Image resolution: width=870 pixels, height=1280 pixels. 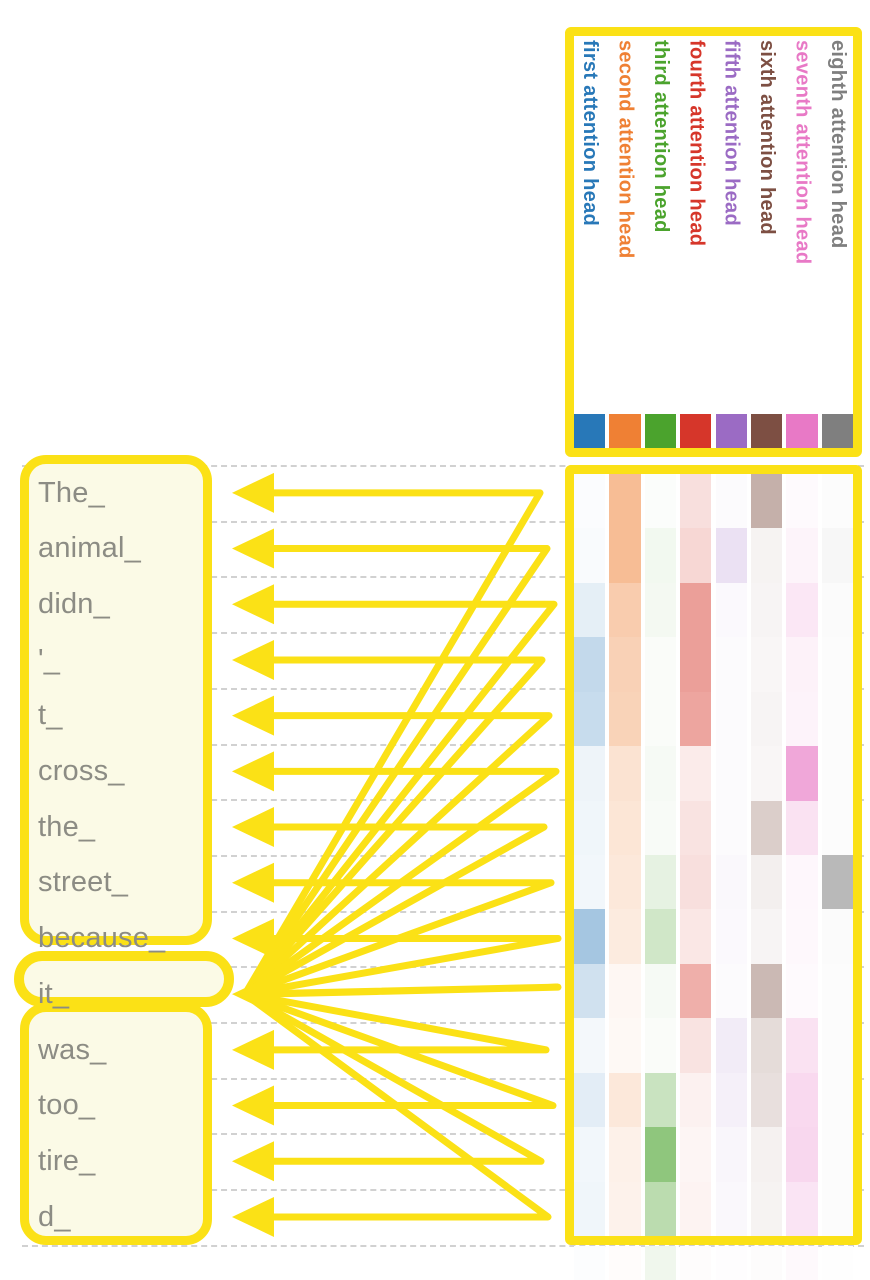 I want to click on token-item: '_, so click(x=133, y=660).